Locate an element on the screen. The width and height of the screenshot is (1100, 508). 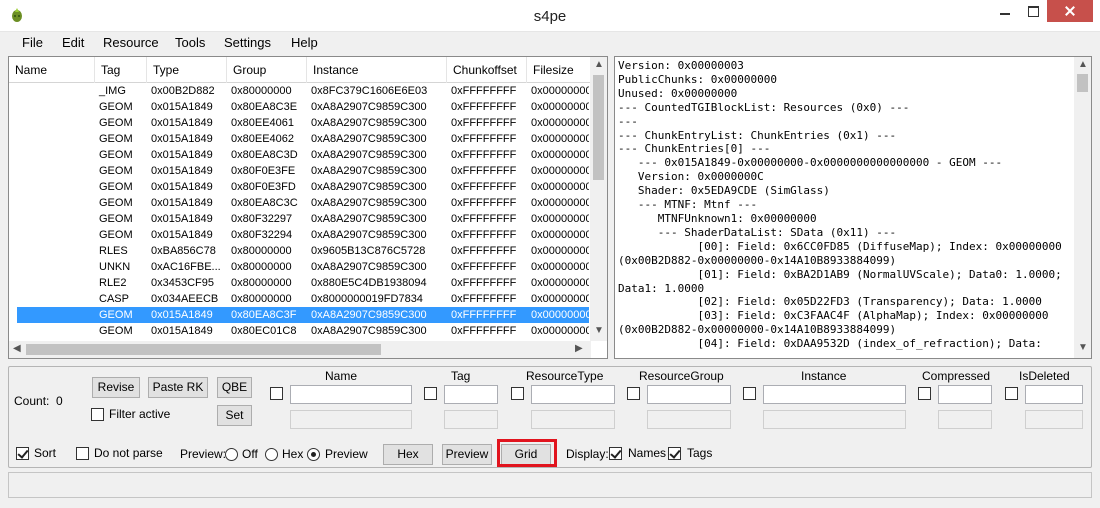
preview-button: Preview is located at coordinates (467, 454).